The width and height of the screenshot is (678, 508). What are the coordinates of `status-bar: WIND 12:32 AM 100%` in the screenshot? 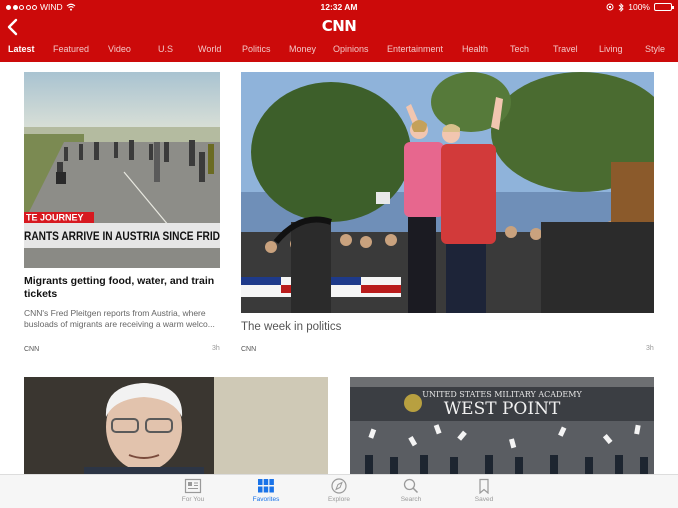 It's located at (339, 7).